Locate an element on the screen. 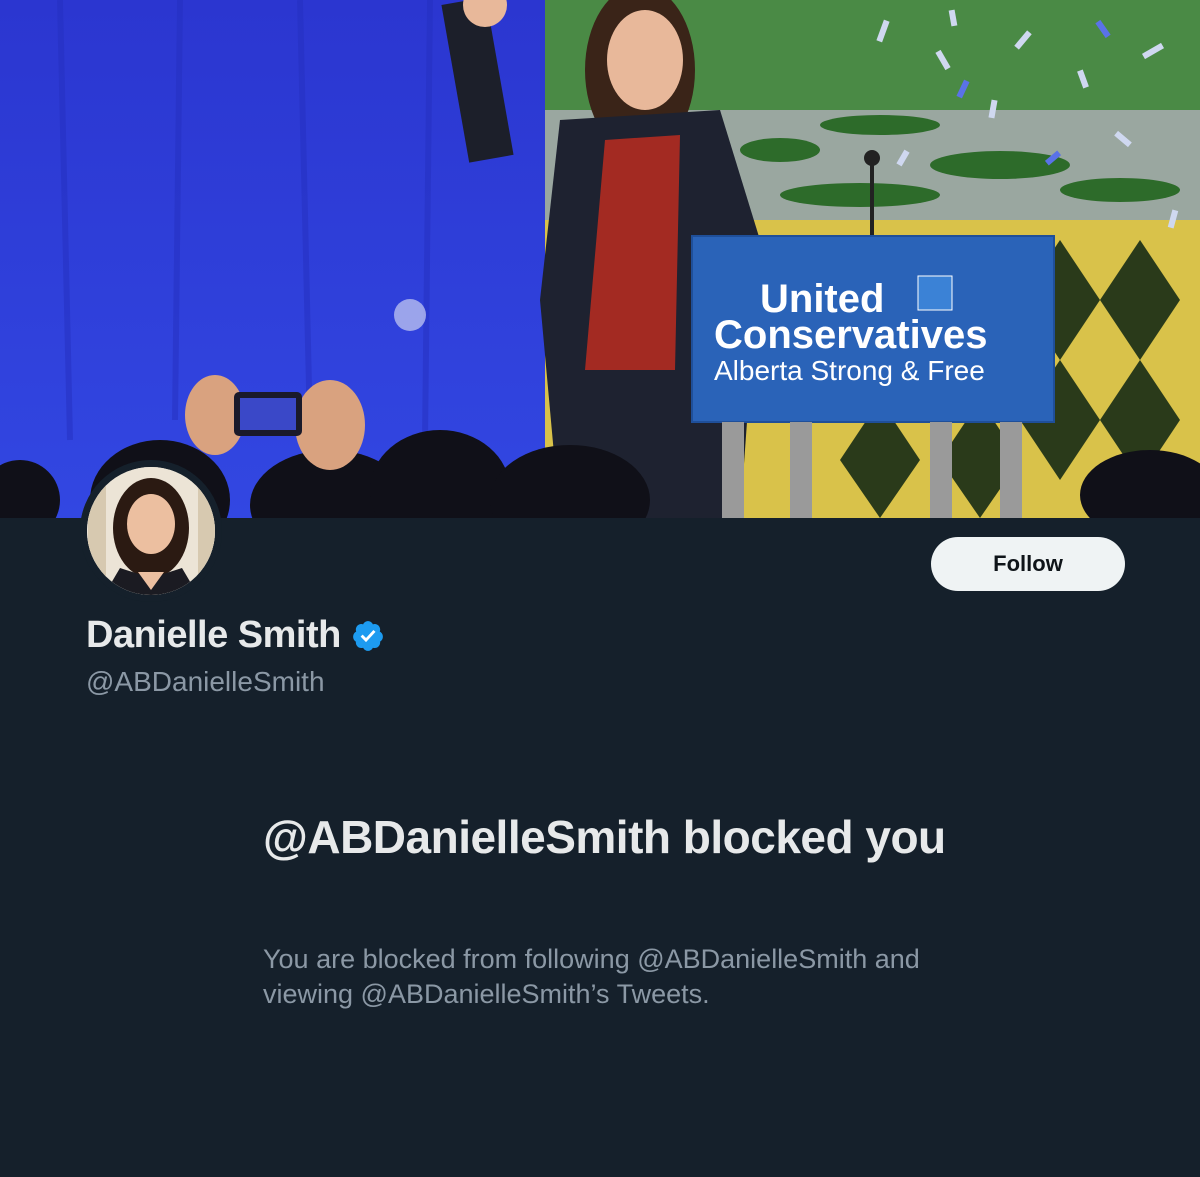 The width and height of the screenshot is (1200, 1177). name-row: Danielle Smith is located at coordinates (235, 635).